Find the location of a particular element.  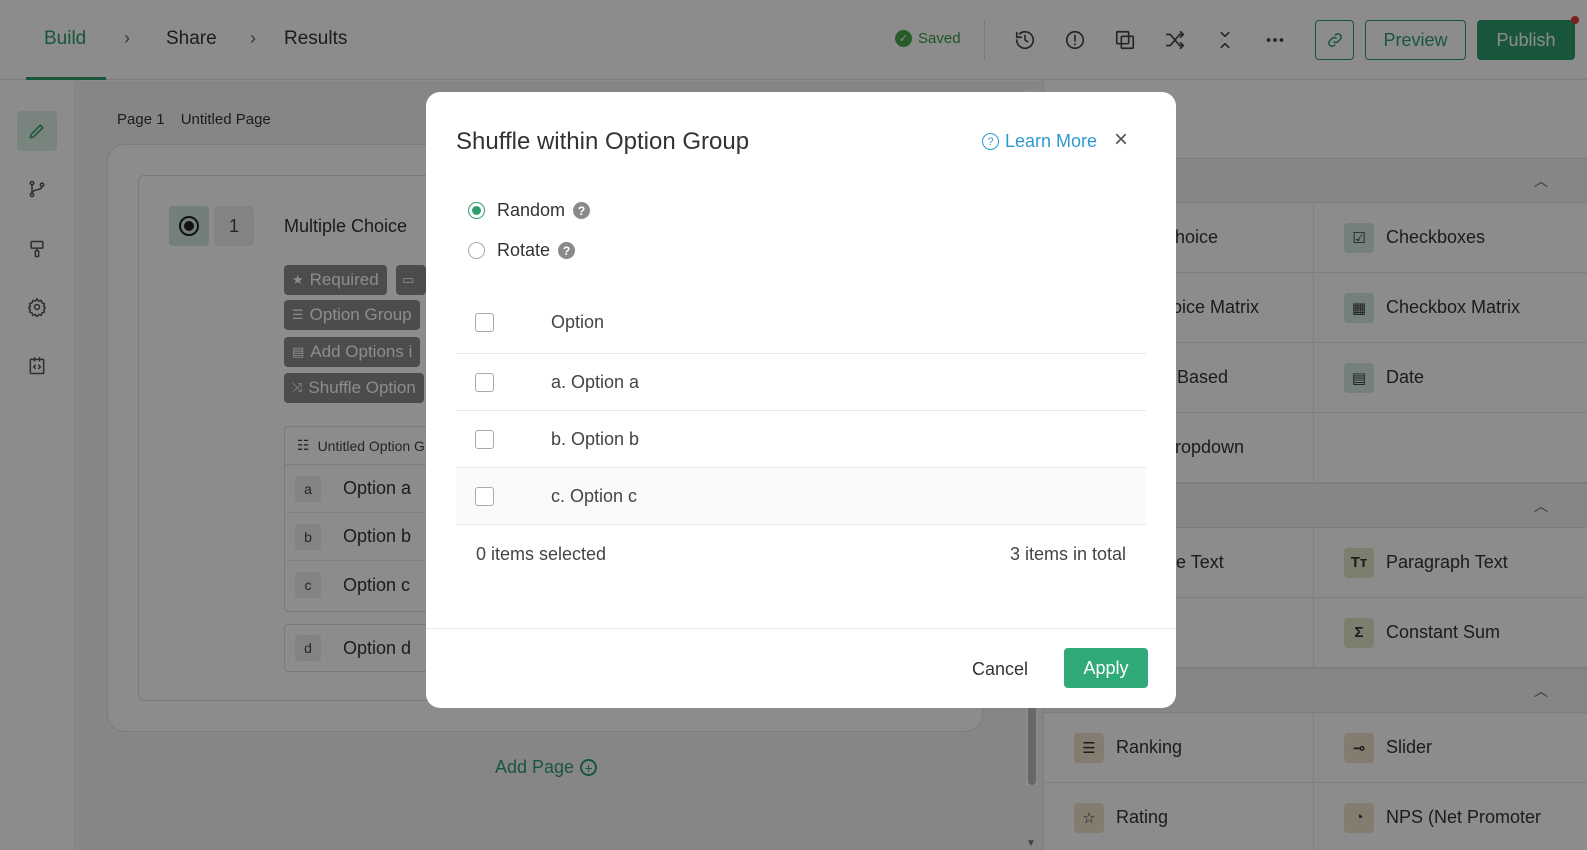

radio-rotate: Rotate ? is located at coordinates (522, 250).